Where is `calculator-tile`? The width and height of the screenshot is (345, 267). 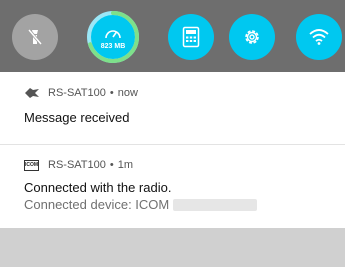
calculator-tile is located at coordinates (191, 37).